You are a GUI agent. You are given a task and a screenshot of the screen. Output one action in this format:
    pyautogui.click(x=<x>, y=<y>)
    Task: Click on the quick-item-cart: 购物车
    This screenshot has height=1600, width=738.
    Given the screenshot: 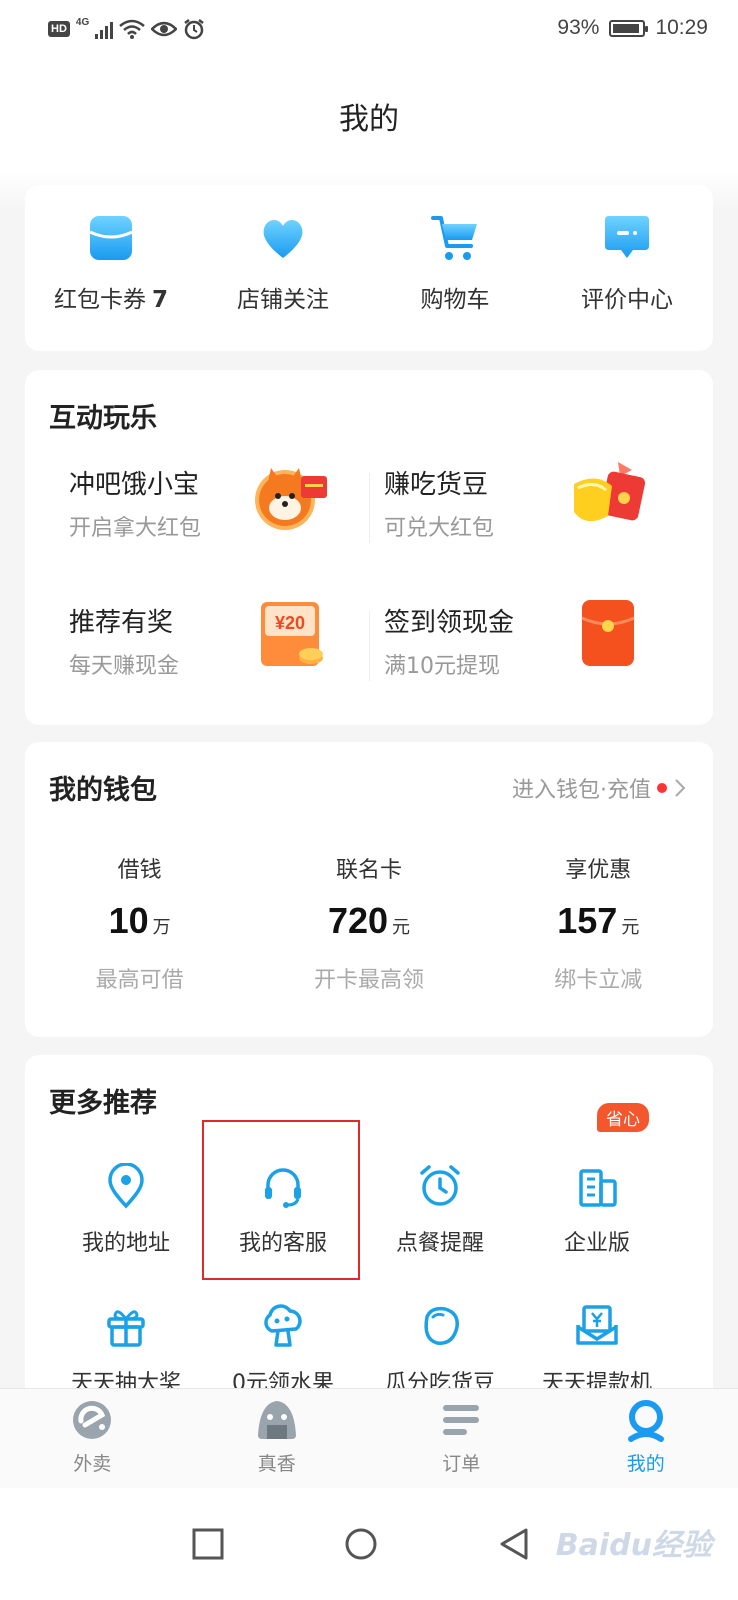 What is the action you would take?
    pyautogui.click(x=455, y=281)
    